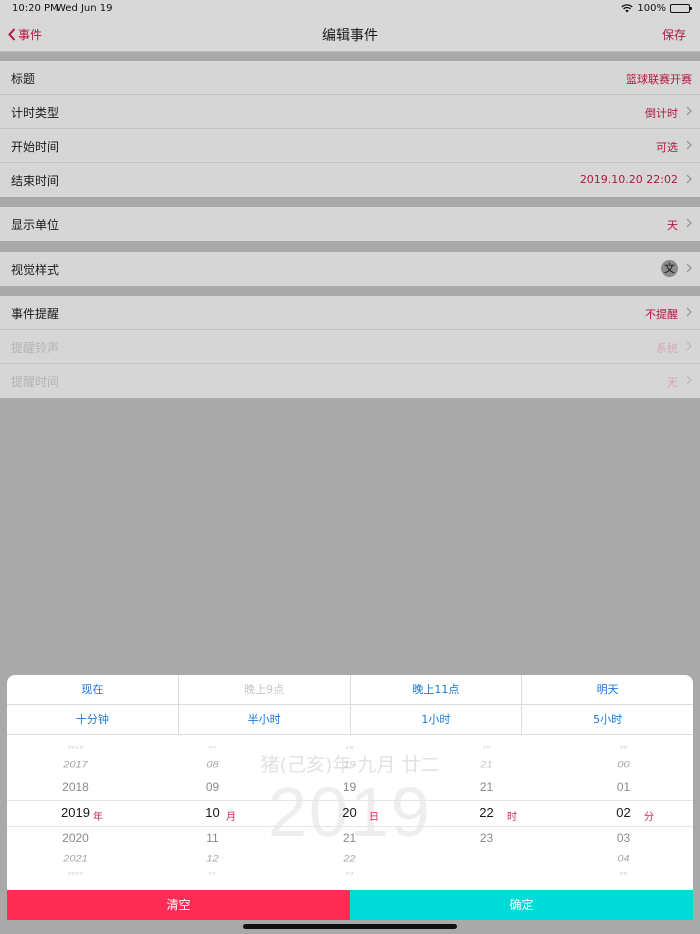 The height and width of the screenshot is (934, 700). I want to click on row-label: 开始时间, so click(35, 147).